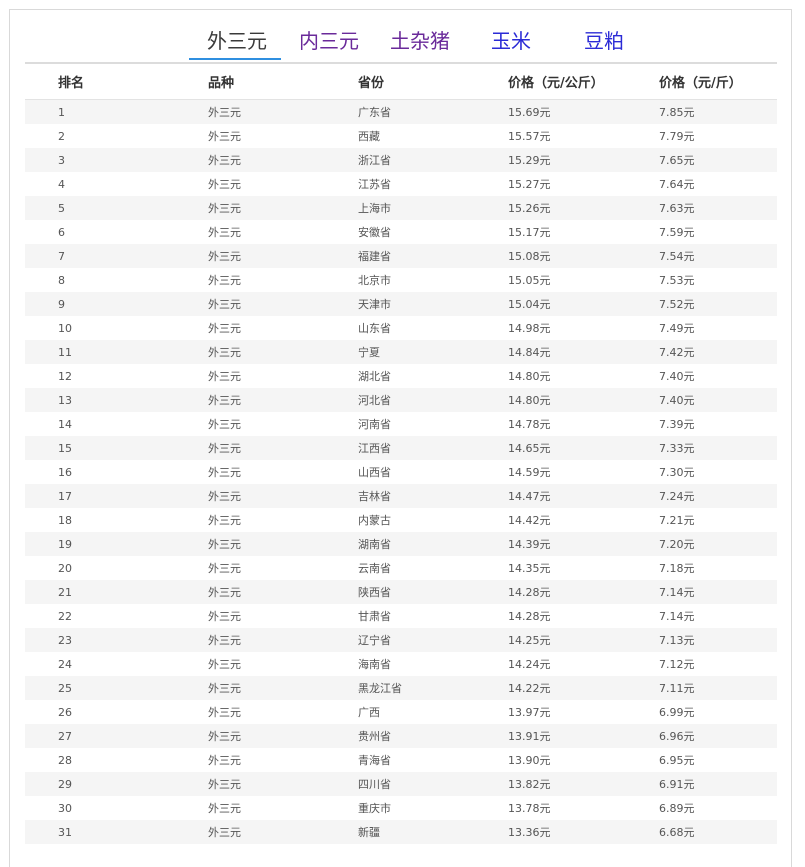 The width and height of the screenshot is (805, 867). Describe the element at coordinates (401, 520) in the screenshot. I see `table-row: 18 外三元 内蒙古 14.42元 7.21元` at that location.